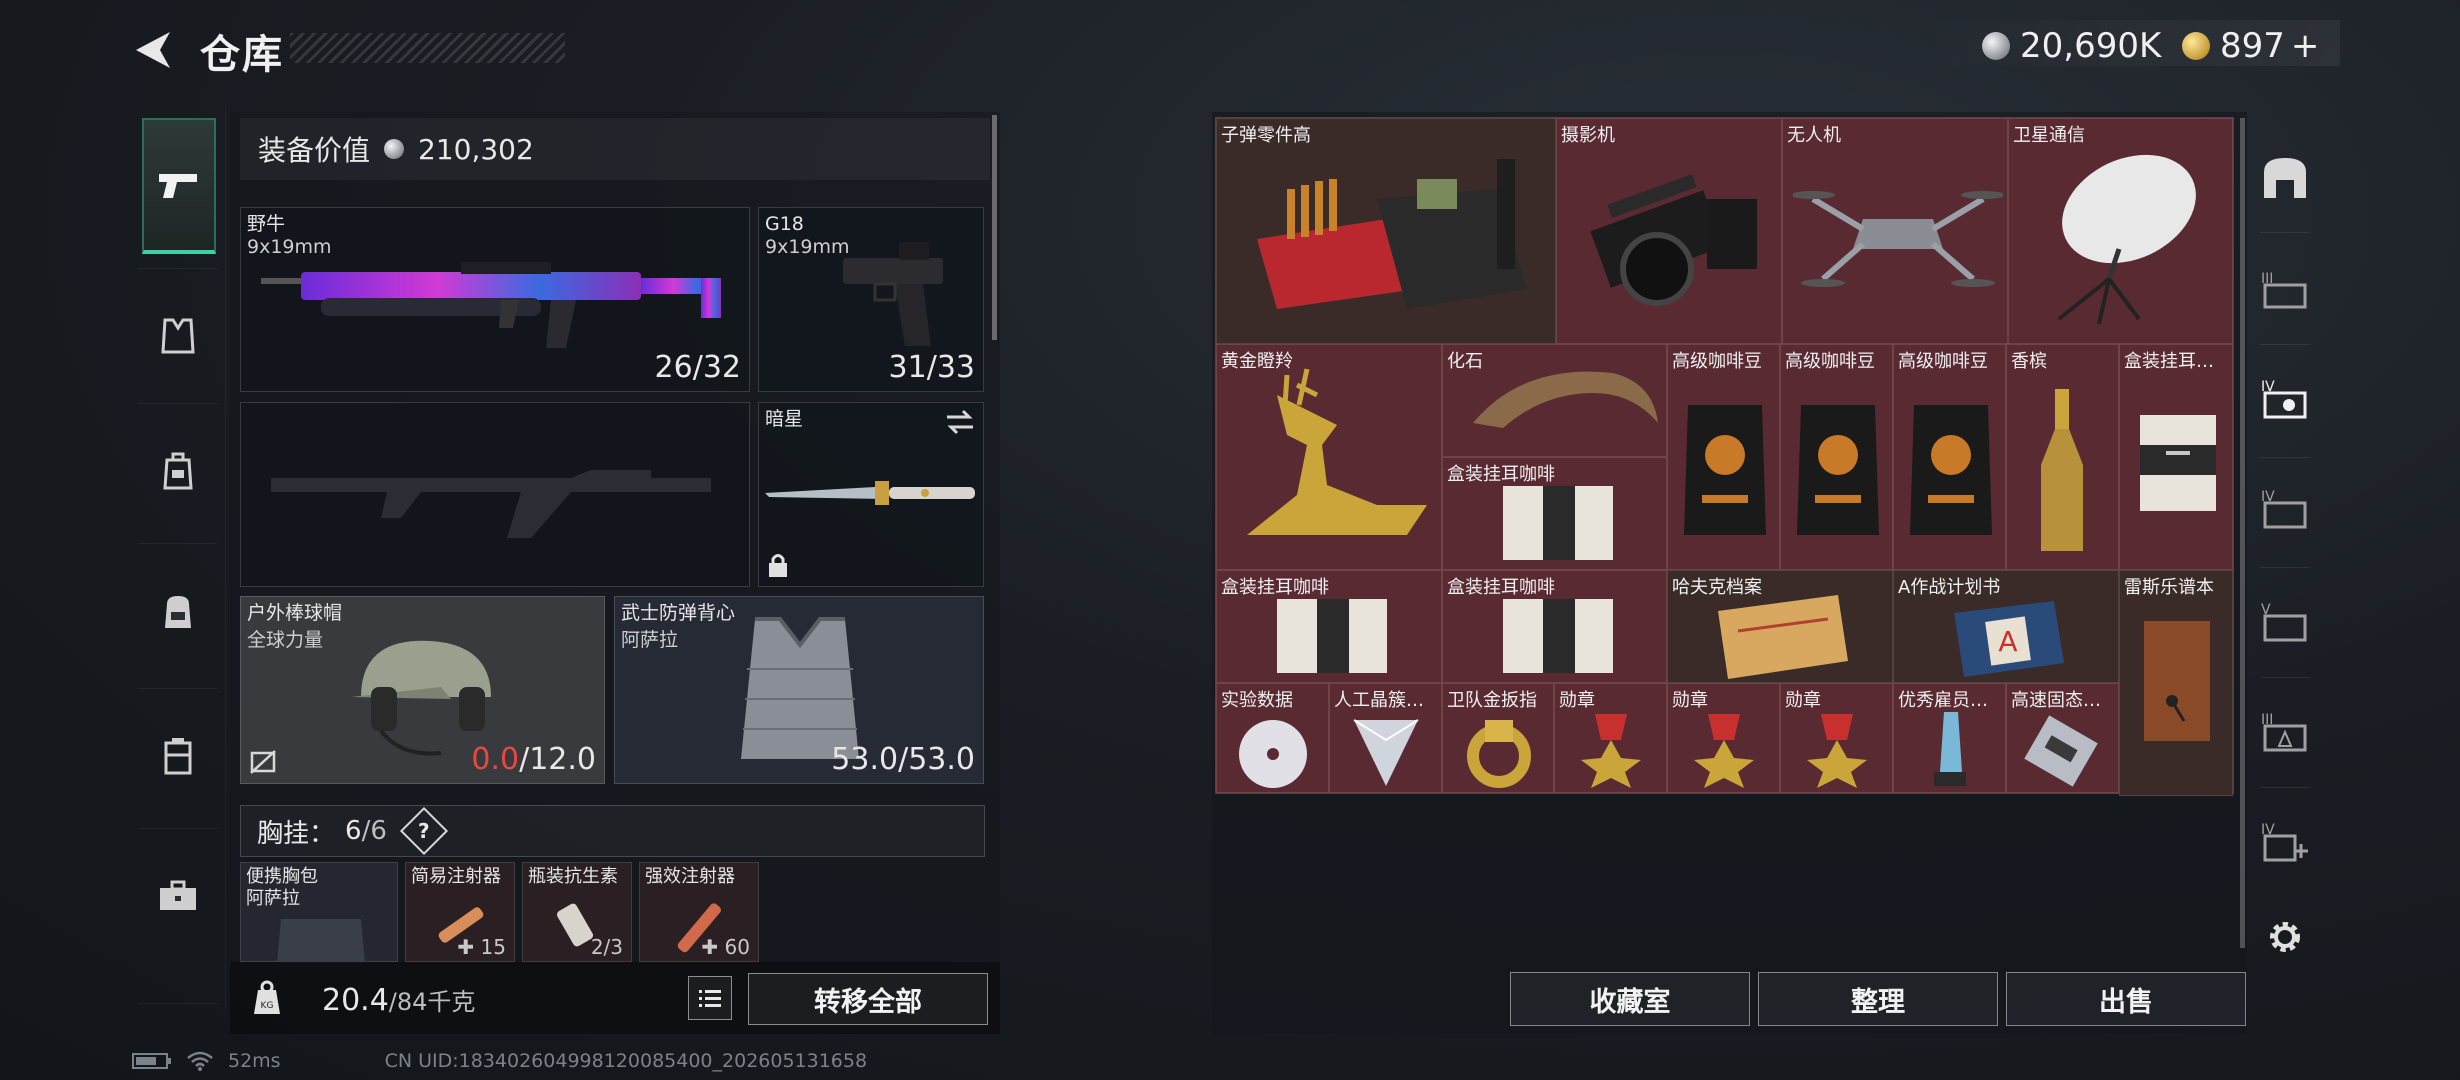  I want to click on stash-item-satcom: 卫星通信, so click(2120, 231).